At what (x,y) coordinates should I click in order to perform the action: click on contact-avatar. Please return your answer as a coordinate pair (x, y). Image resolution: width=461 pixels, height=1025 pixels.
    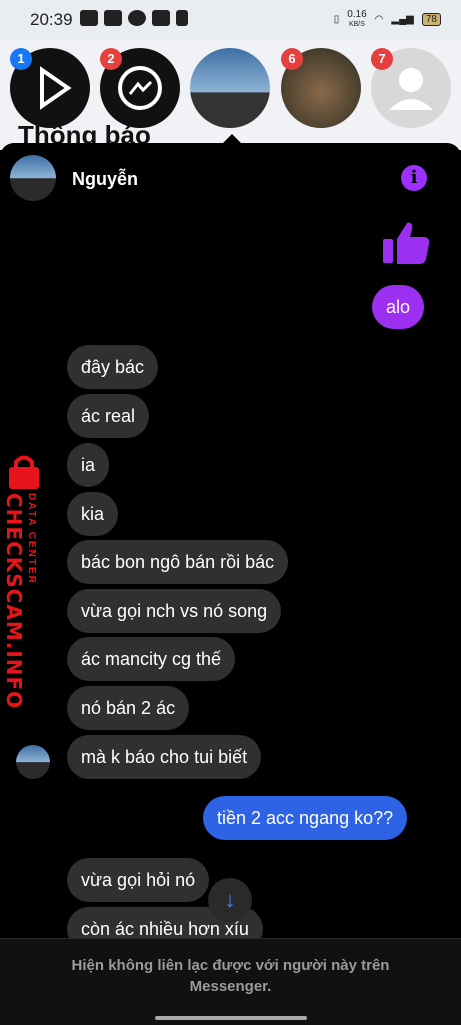
    Looking at the image, I should click on (33, 178).